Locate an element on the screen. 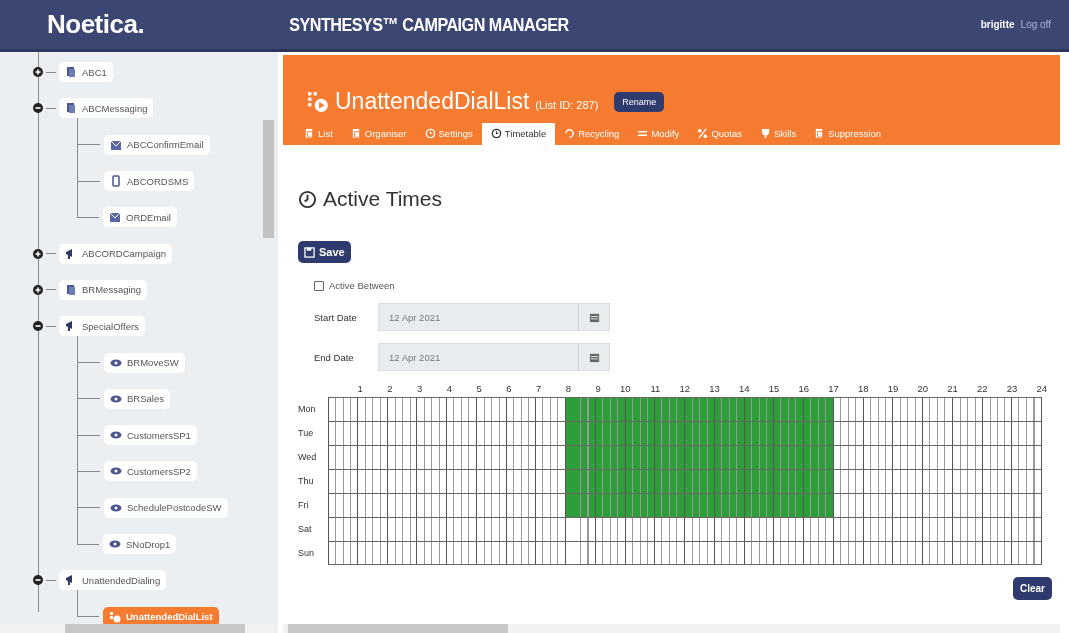  rename-button: Rename is located at coordinates (639, 101).